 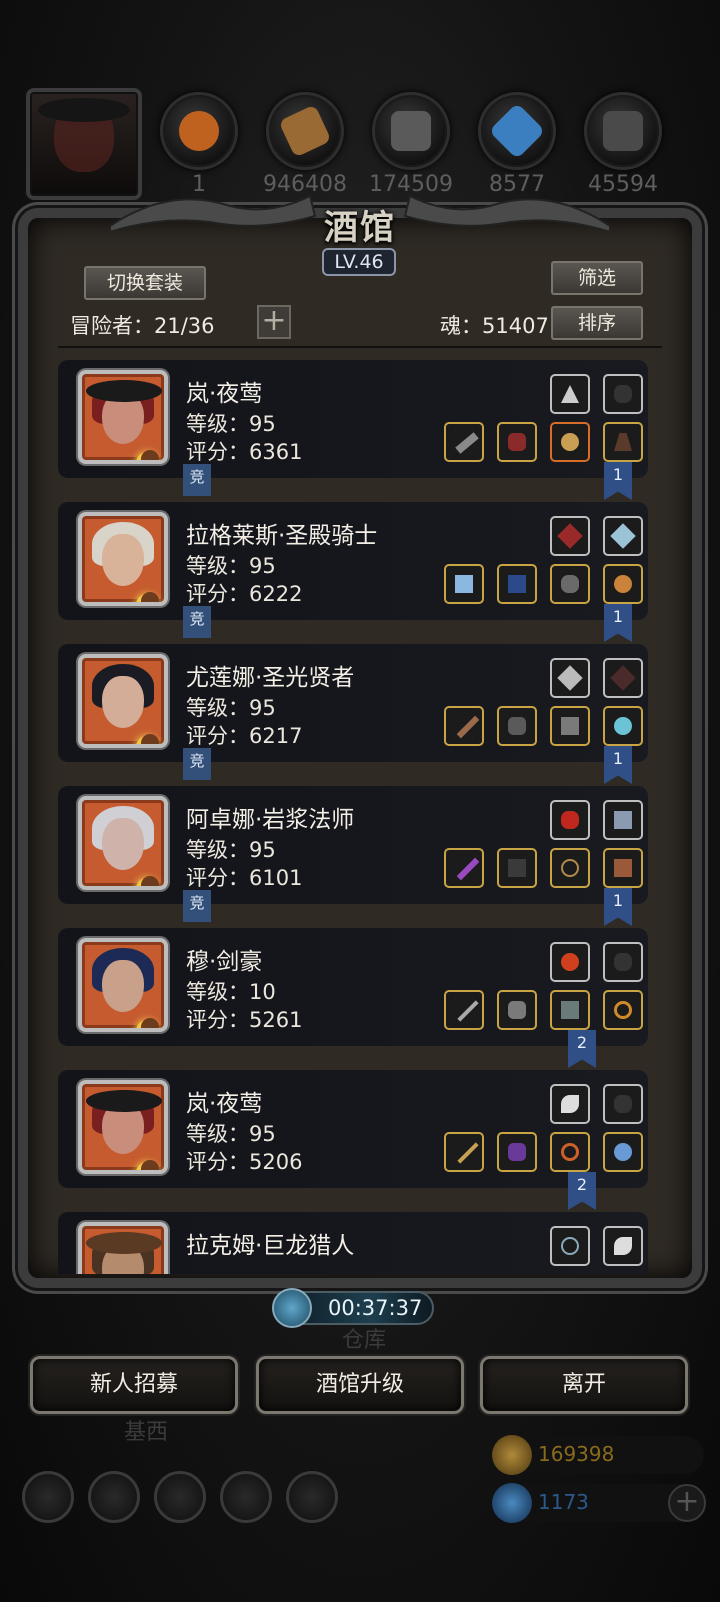 What do you see at coordinates (270, 678) in the screenshot?
I see `adventurer-name: 尤莲娜·圣光贤者` at bounding box center [270, 678].